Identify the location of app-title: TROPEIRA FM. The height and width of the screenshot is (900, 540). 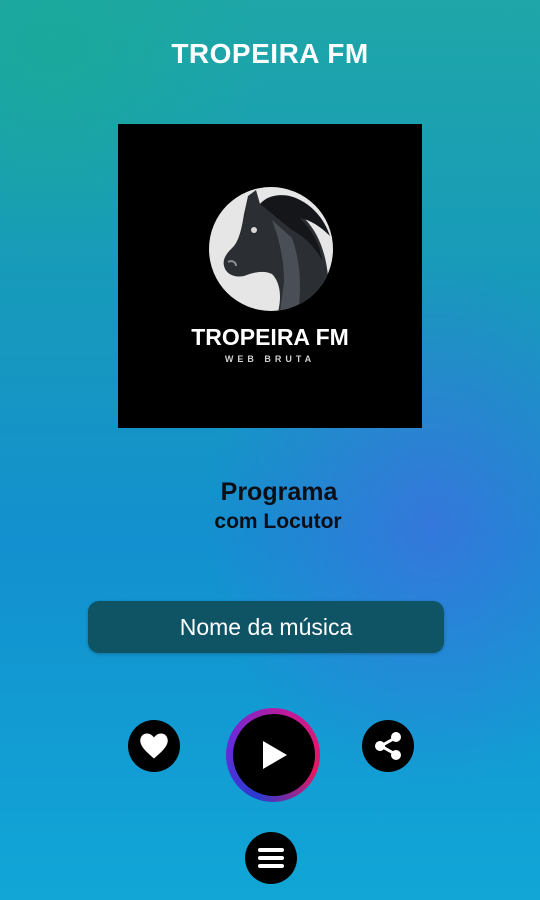
(270, 53).